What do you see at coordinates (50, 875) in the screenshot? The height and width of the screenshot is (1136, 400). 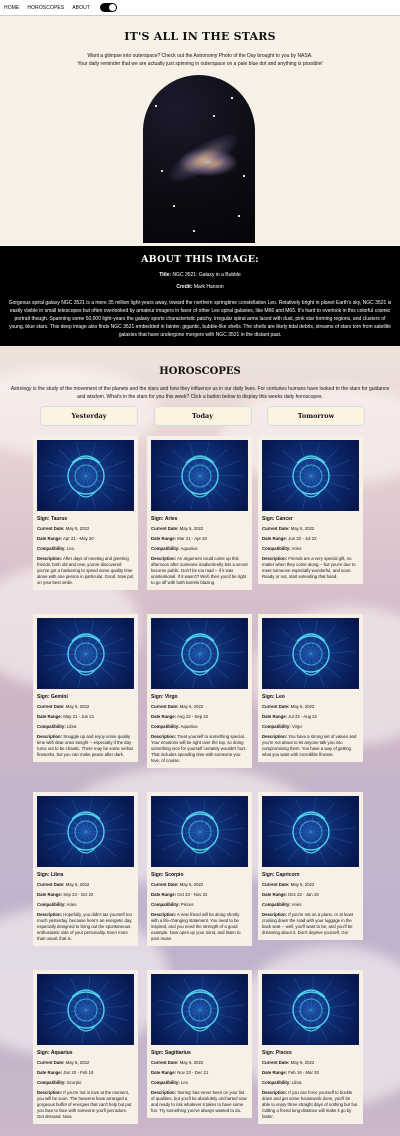 I see `card-sign: Sign: Libra` at bounding box center [50, 875].